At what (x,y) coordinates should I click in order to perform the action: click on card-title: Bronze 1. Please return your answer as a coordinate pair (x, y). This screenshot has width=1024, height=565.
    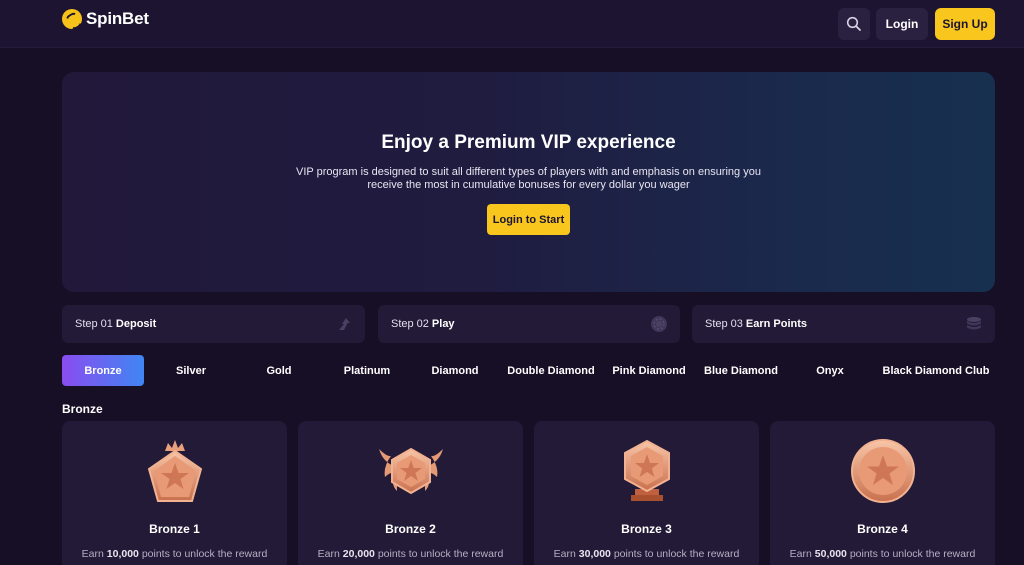
    Looking at the image, I should click on (174, 529).